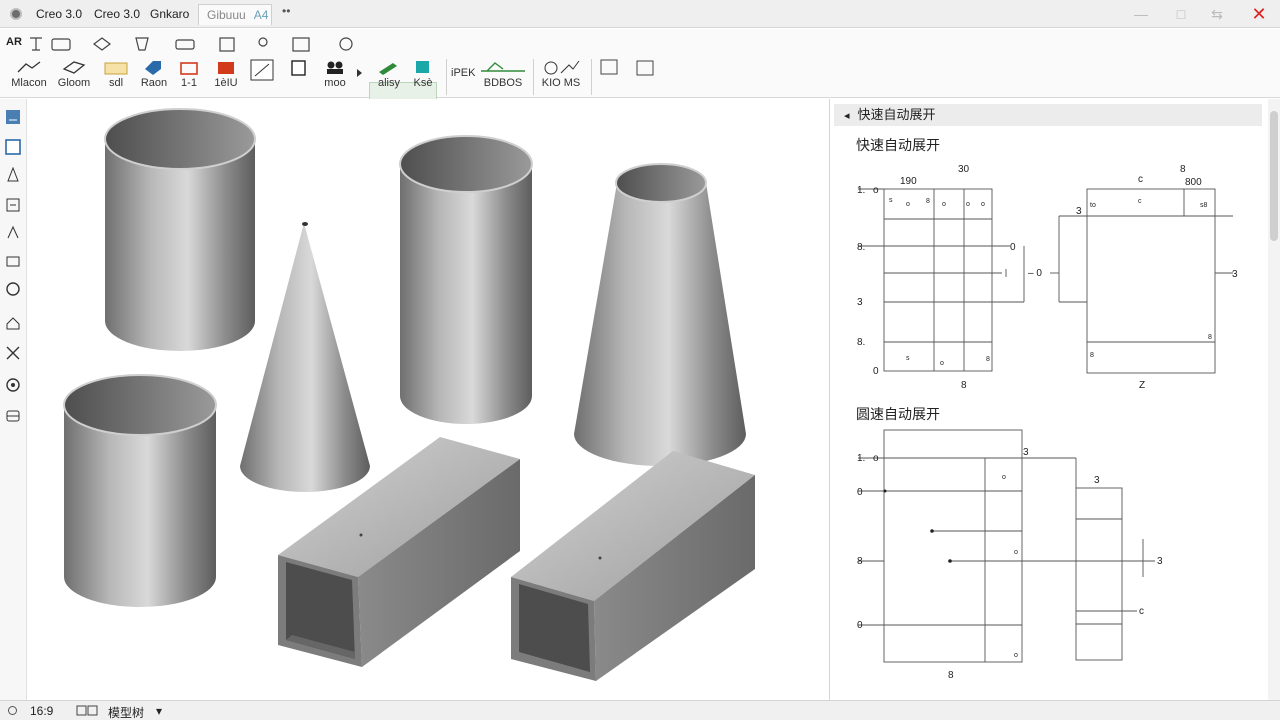  Describe the element at coordinates (503, 74) in the screenshot. I see `bdbos-button: BDBOS` at that location.